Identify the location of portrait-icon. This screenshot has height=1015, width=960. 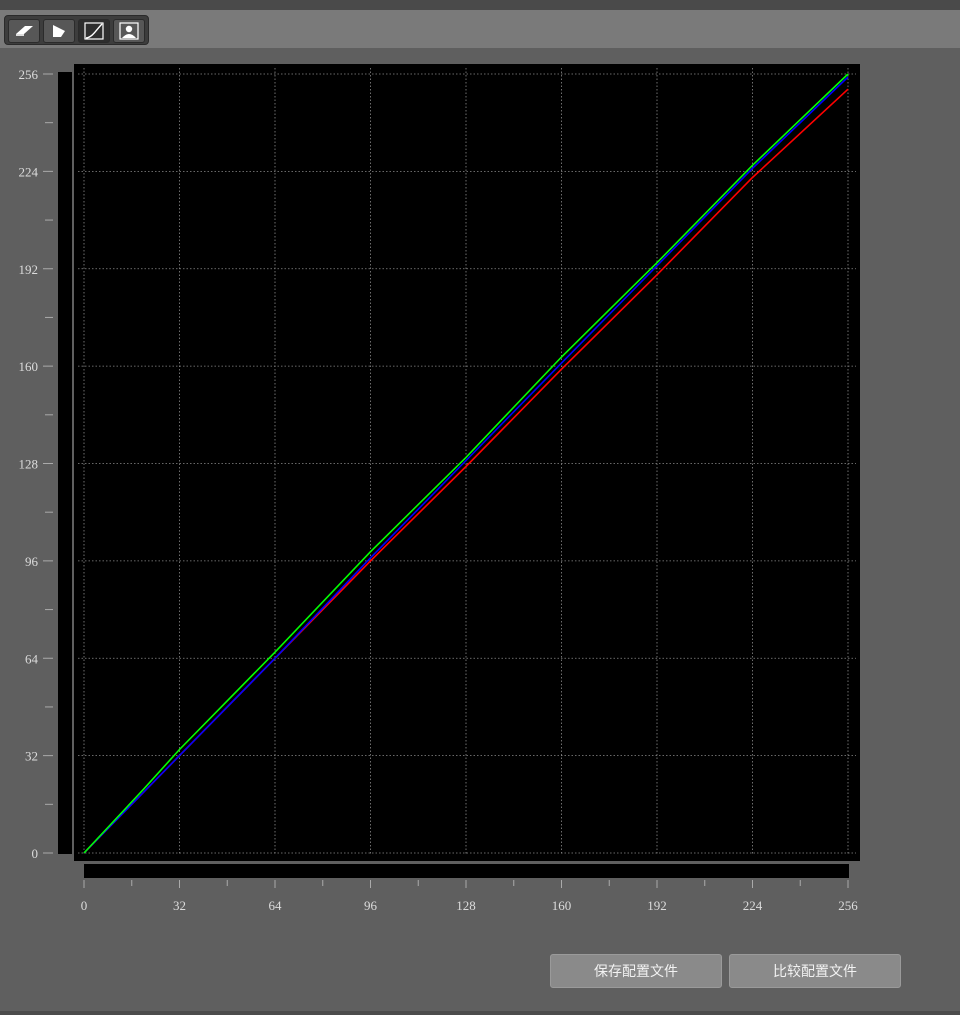
(129, 31).